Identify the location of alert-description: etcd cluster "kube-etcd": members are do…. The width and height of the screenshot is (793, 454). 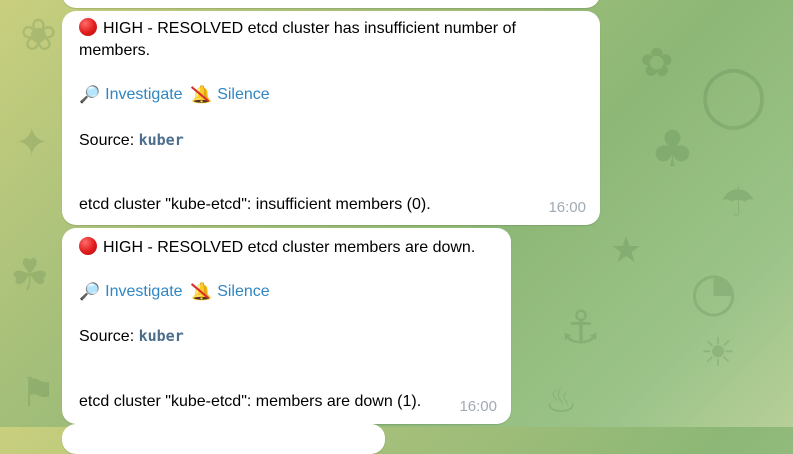
(250, 401).